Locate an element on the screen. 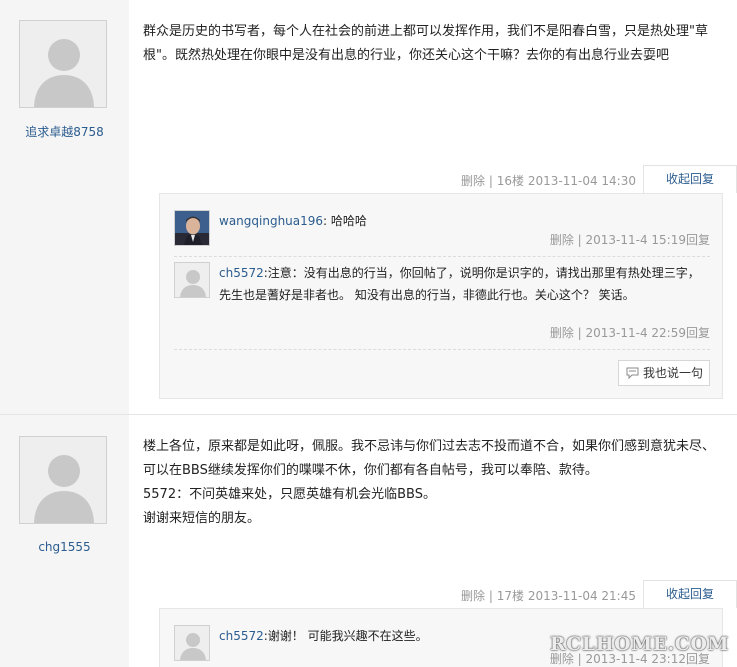  comment-icon is located at coordinates (632, 373).